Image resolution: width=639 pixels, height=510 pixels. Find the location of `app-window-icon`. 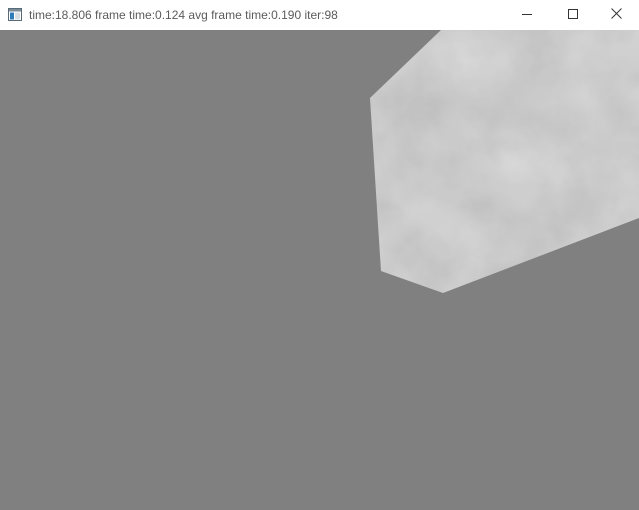

app-window-icon is located at coordinates (15, 14).